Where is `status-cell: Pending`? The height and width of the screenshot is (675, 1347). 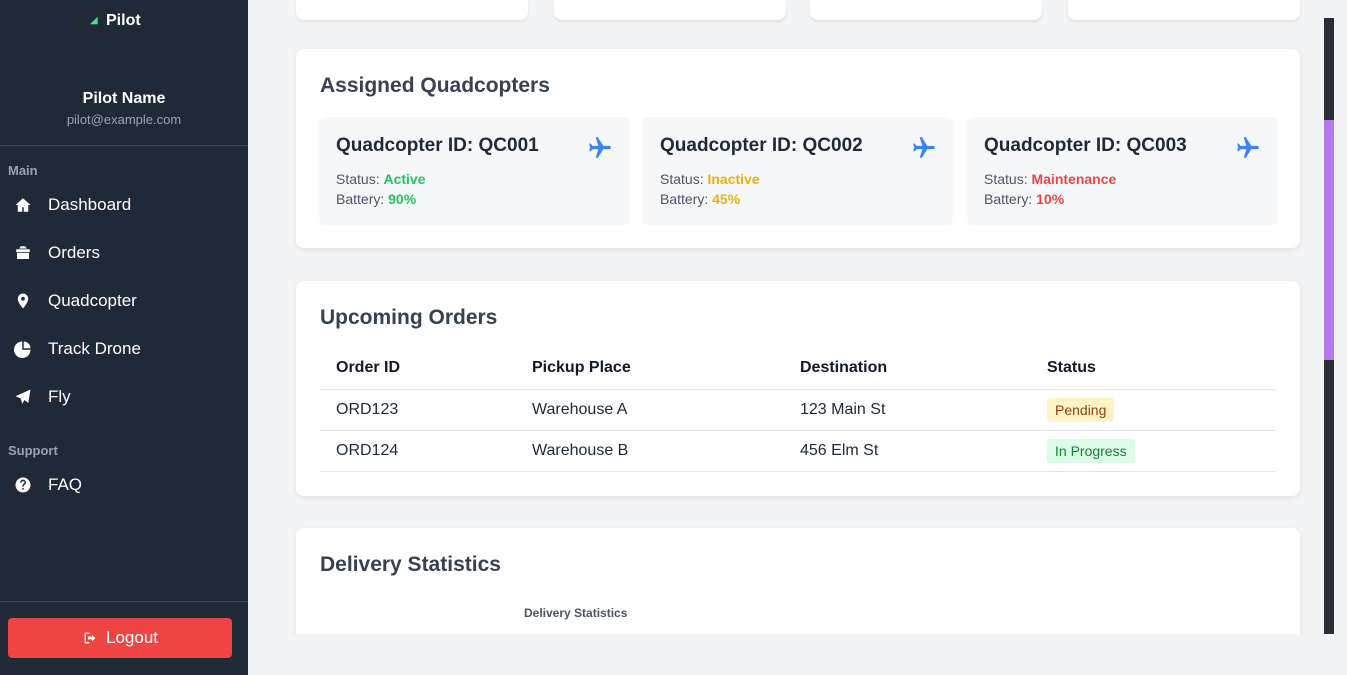 status-cell: Pending is located at coordinates (1153, 410).